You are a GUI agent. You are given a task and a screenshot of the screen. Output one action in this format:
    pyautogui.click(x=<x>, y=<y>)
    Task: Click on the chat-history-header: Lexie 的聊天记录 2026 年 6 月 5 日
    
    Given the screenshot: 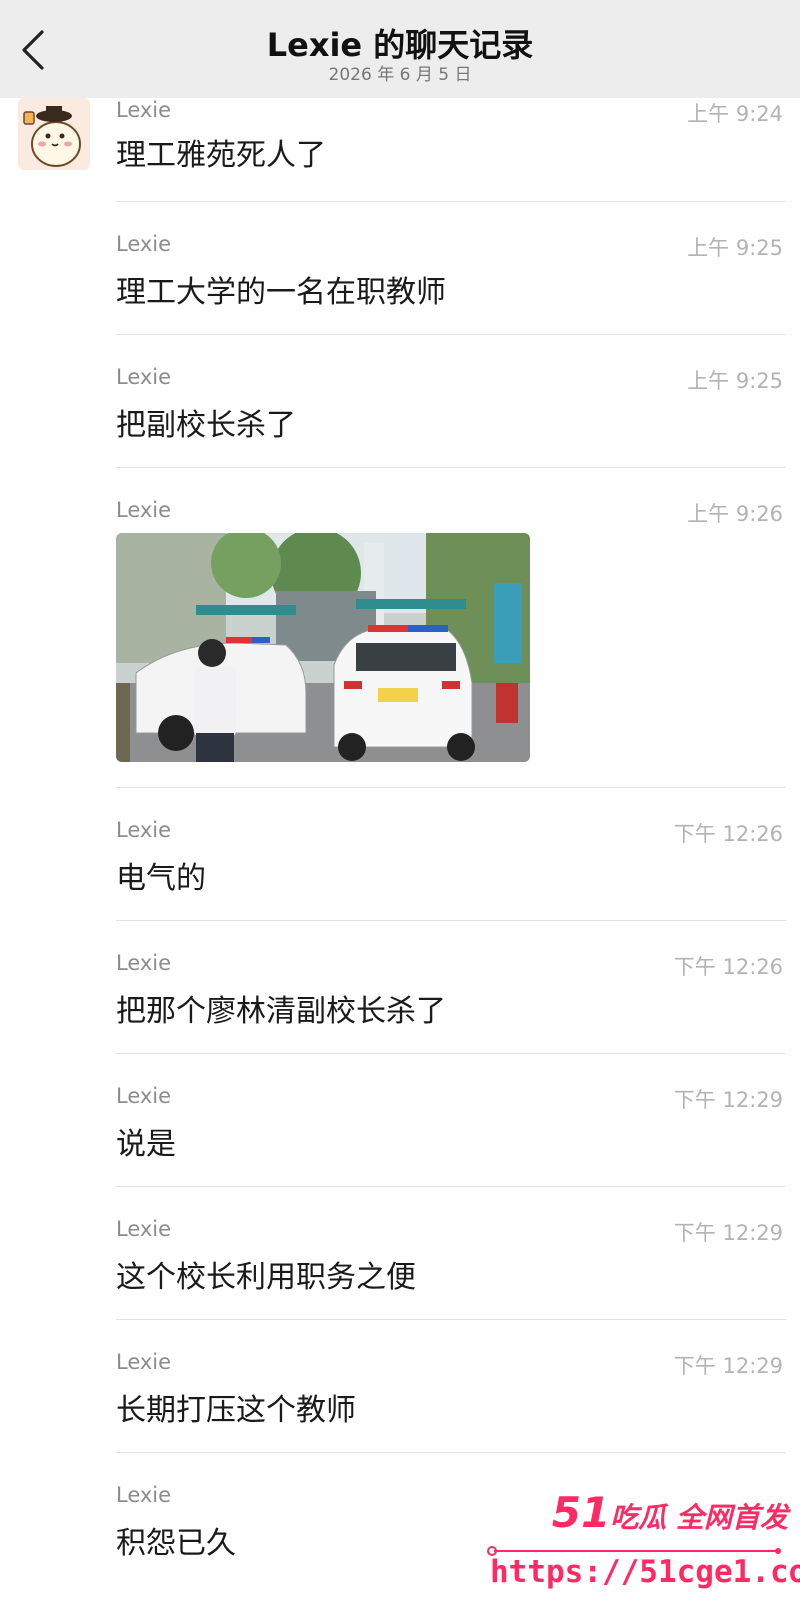 What is the action you would take?
    pyautogui.click(x=400, y=49)
    